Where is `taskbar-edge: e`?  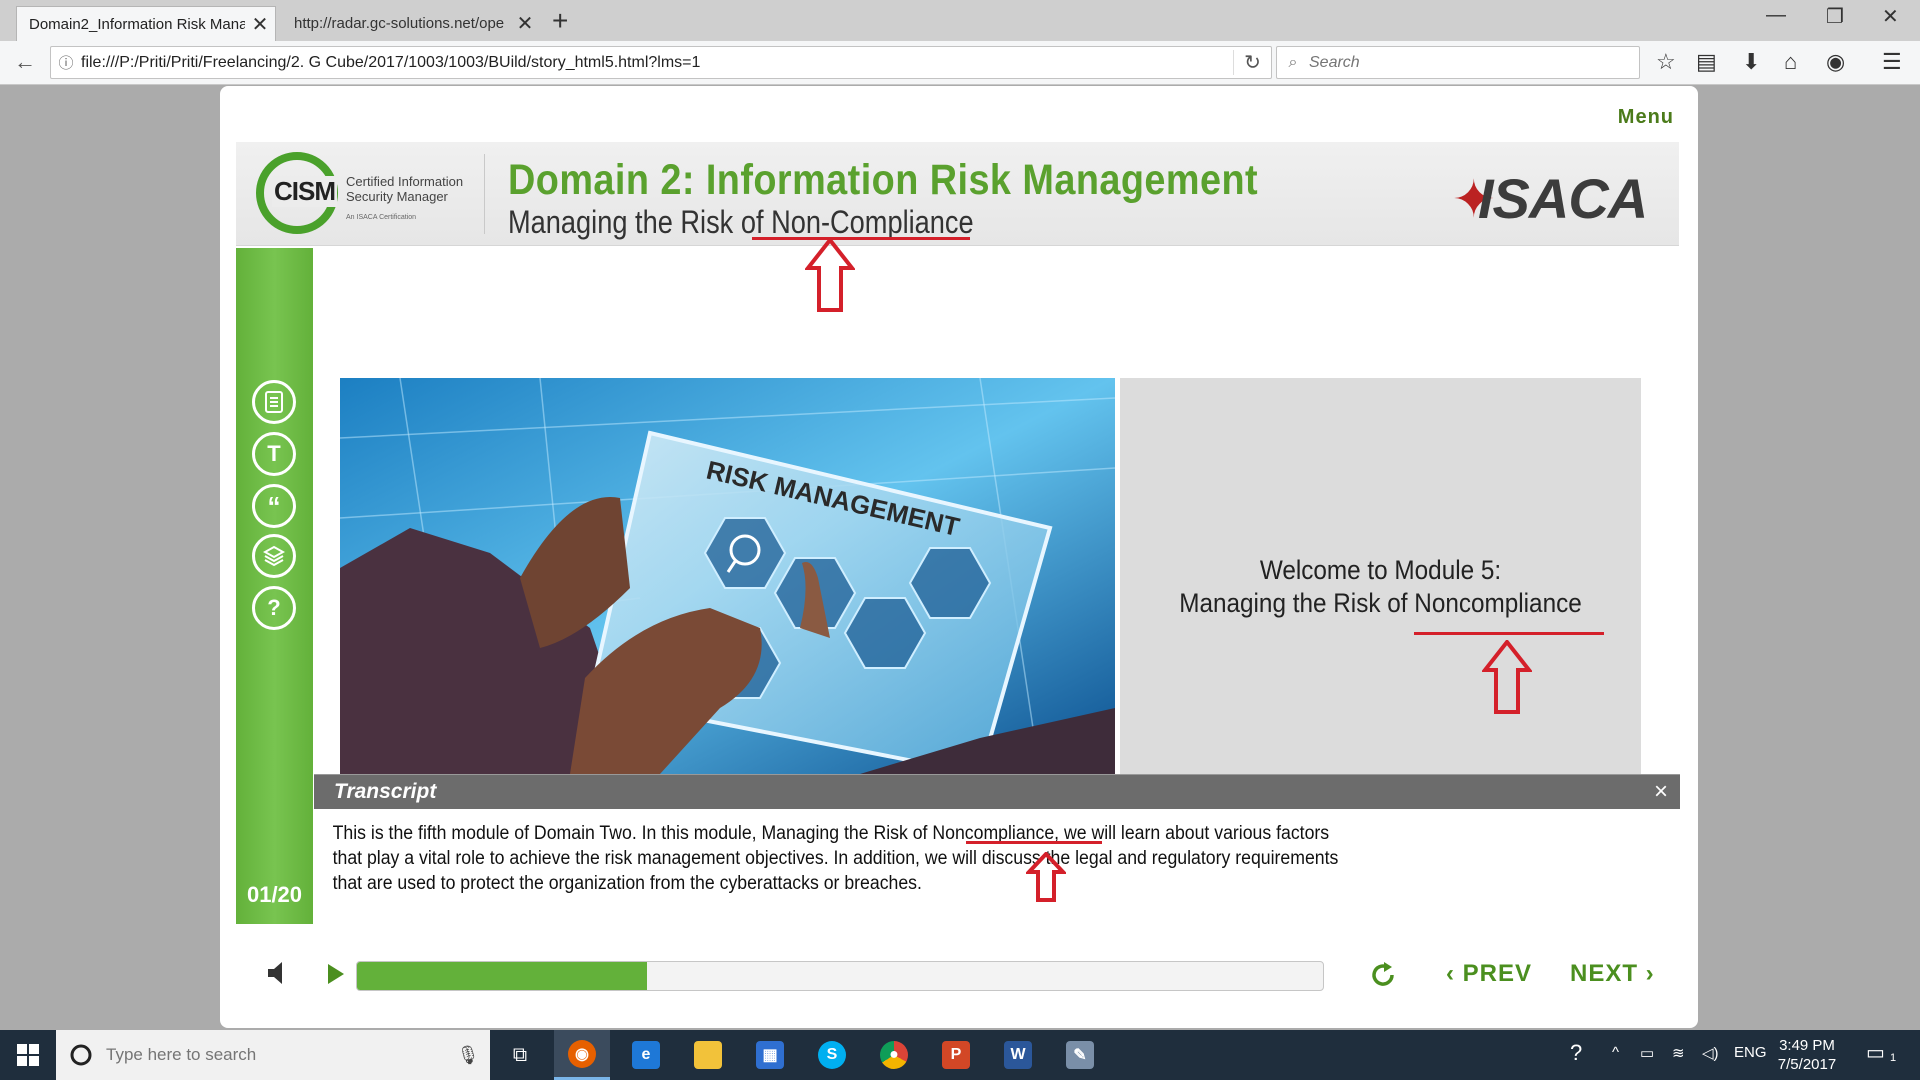 taskbar-edge: e is located at coordinates (646, 1055).